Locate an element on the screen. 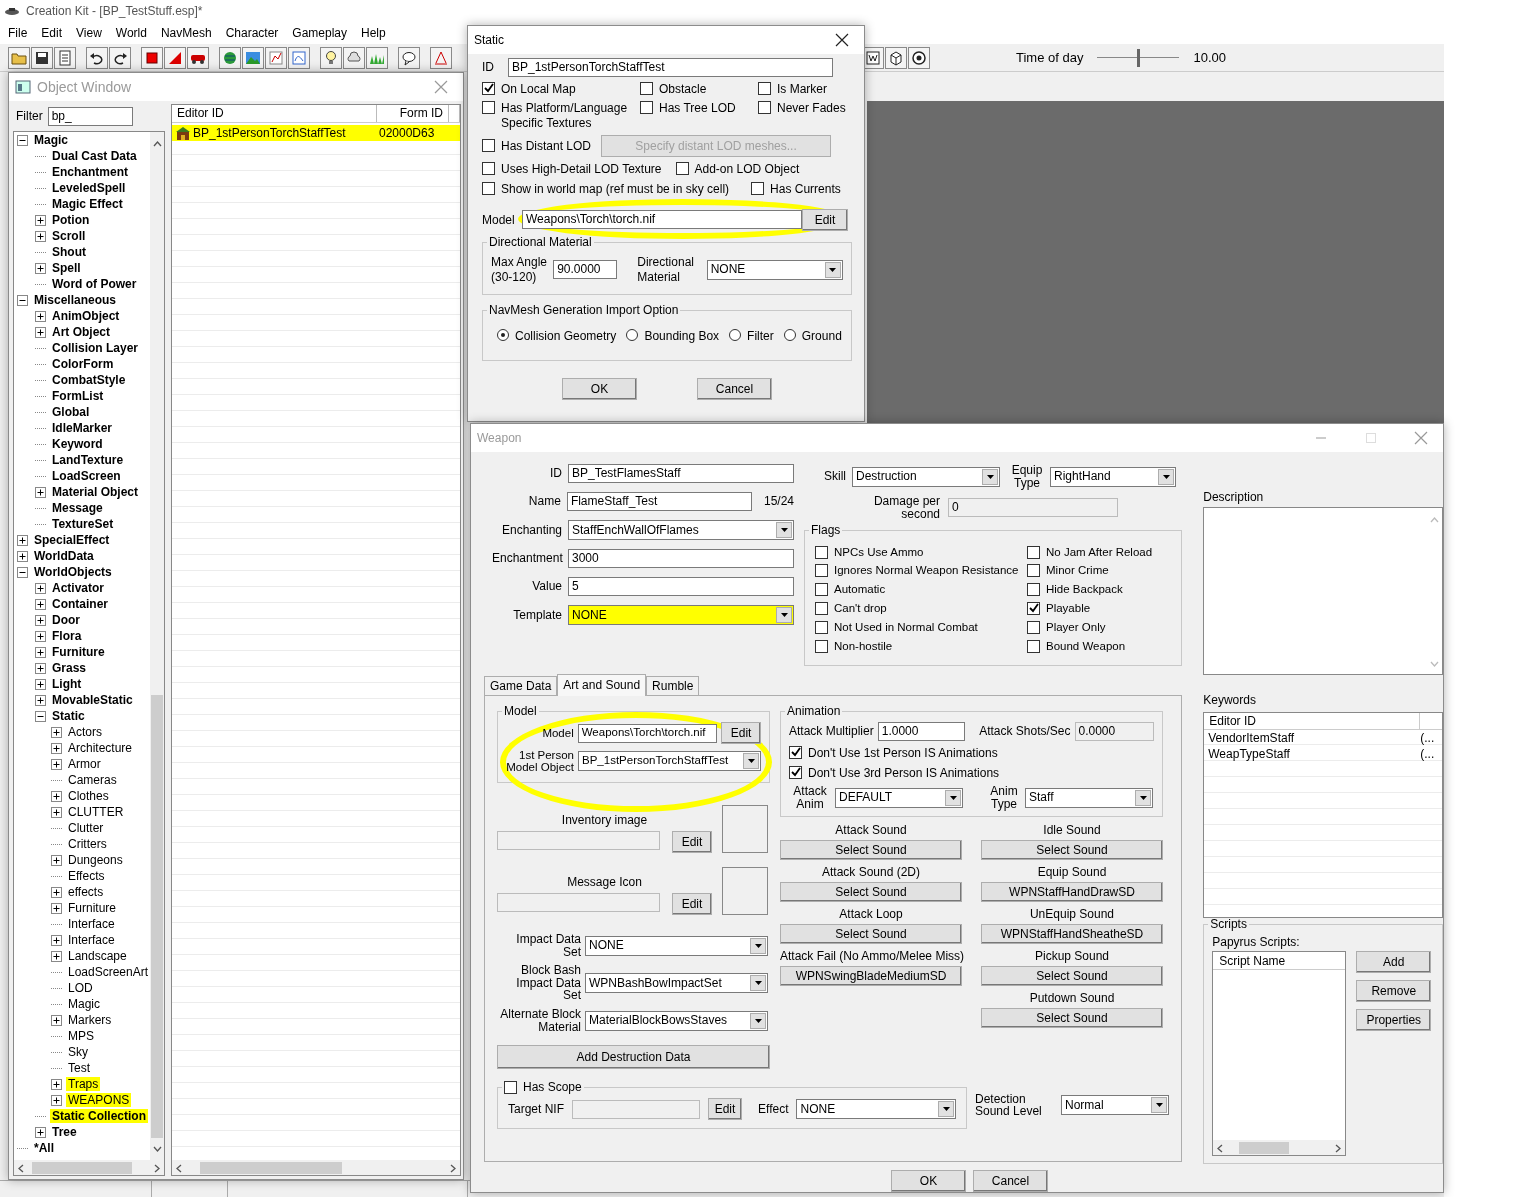 The height and width of the screenshot is (1197, 1536). tree-item: Sky is located at coordinates (78, 1052).